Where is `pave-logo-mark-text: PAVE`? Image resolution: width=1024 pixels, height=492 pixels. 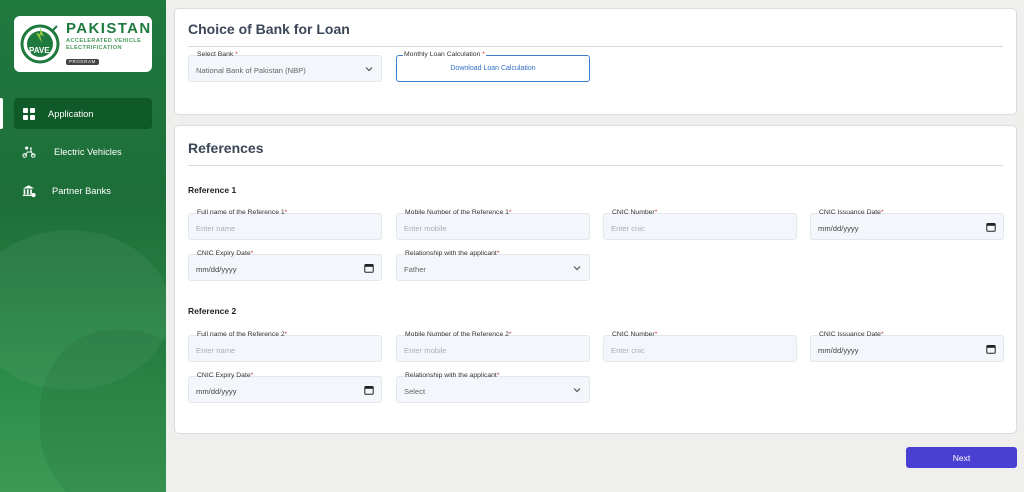 pave-logo-mark-text: PAVE is located at coordinates (39, 50).